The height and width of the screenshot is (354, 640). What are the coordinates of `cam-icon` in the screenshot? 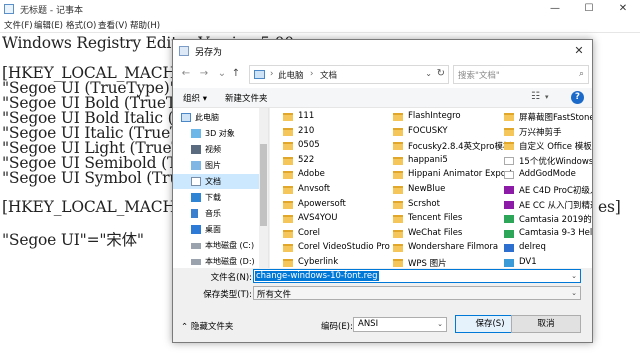 It's located at (509, 219).